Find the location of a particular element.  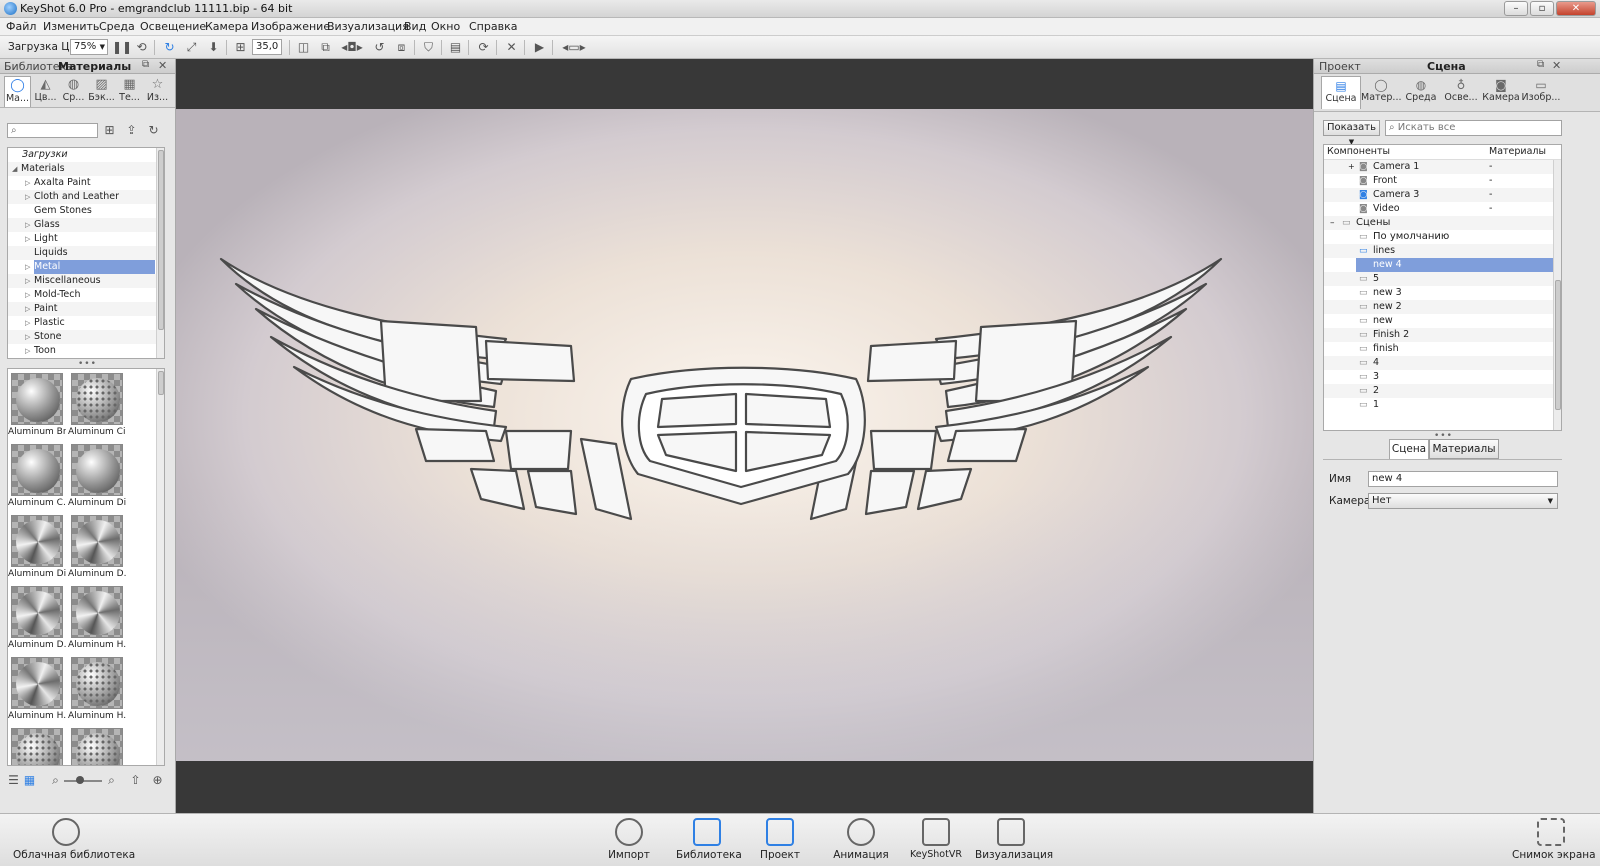

cloud-upload-icon: ⇧ is located at coordinates (135, 780).